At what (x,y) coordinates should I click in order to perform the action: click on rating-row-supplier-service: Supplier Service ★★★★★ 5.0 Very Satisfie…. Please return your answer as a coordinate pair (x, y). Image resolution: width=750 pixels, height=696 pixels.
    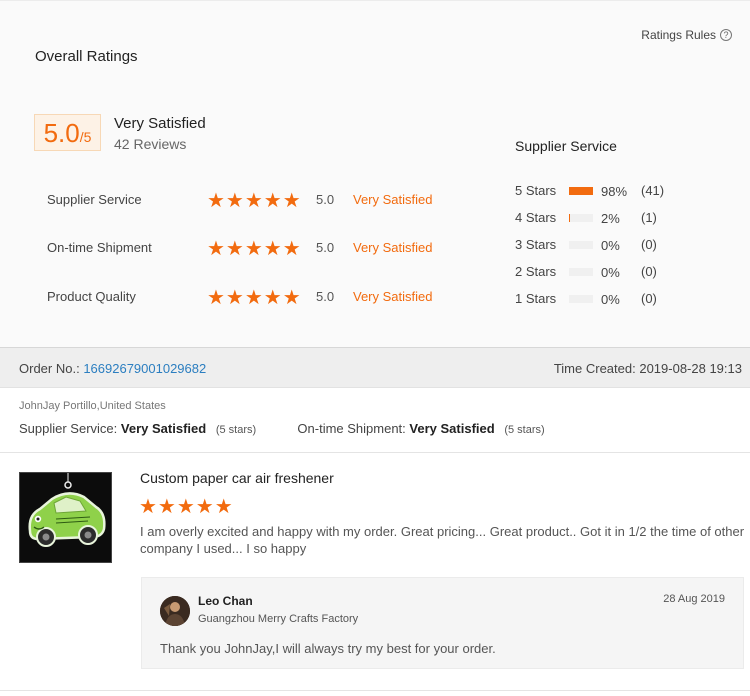
    Looking at the image, I should click on (257, 201).